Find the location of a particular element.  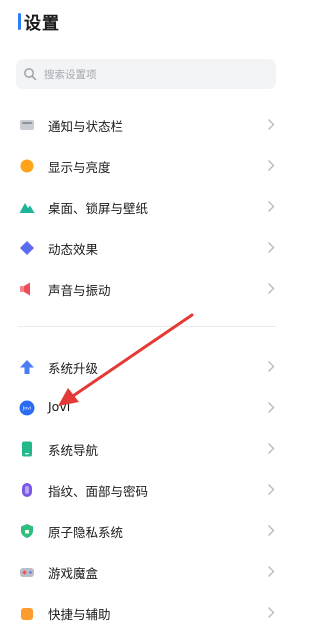

settings-item-shortcuts-accessibility: 快捷与辅助 is located at coordinates (146, 612).